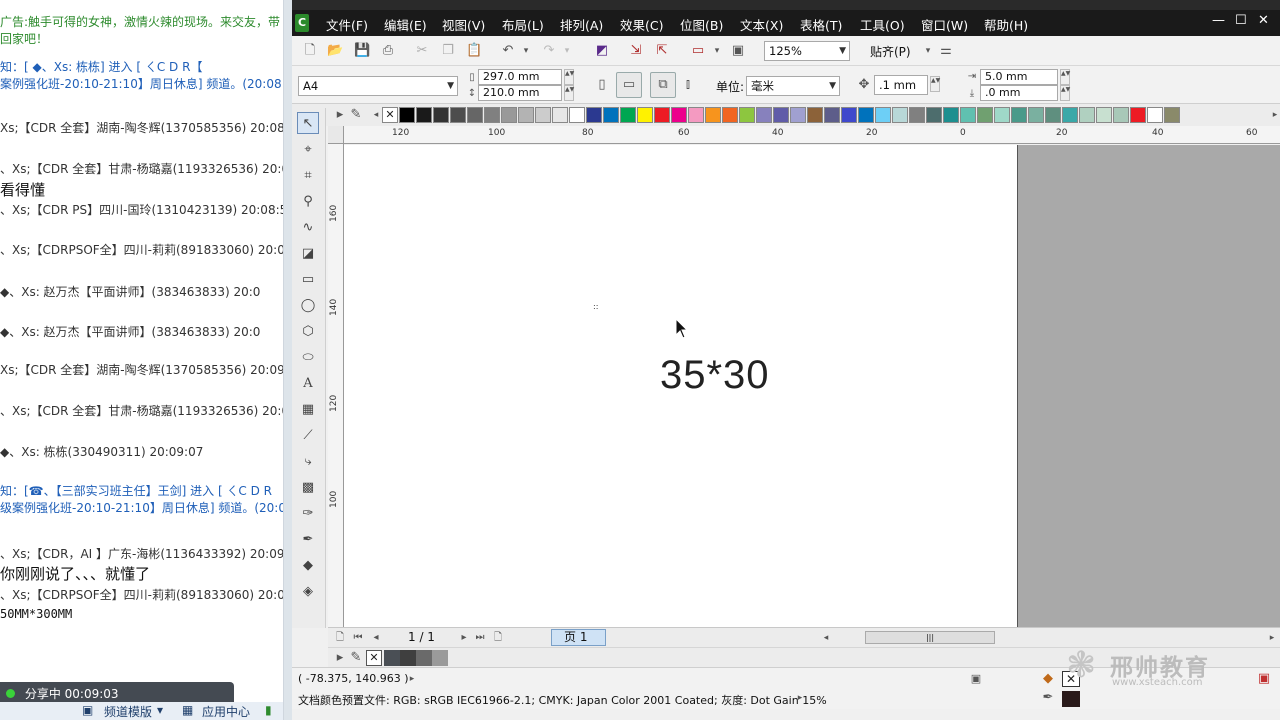 This screenshot has height=720, width=1280. What do you see at coordinates (347, 24) in the screenshot?
I see `menu-file: 文件(F)` at bounding box center [347, 24].